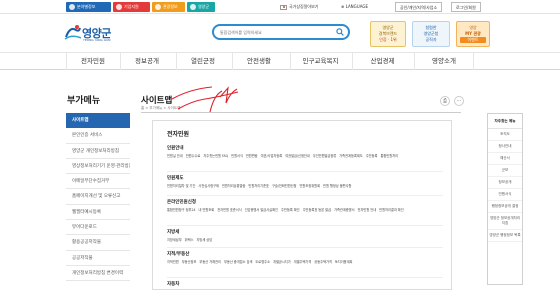 The width and height of the screenshot is (560, 290). What do you see at coordinates (189, 262) in the screenshot?
I see `sitemap-link: 부동산정보` at bounding box center [189, 262].